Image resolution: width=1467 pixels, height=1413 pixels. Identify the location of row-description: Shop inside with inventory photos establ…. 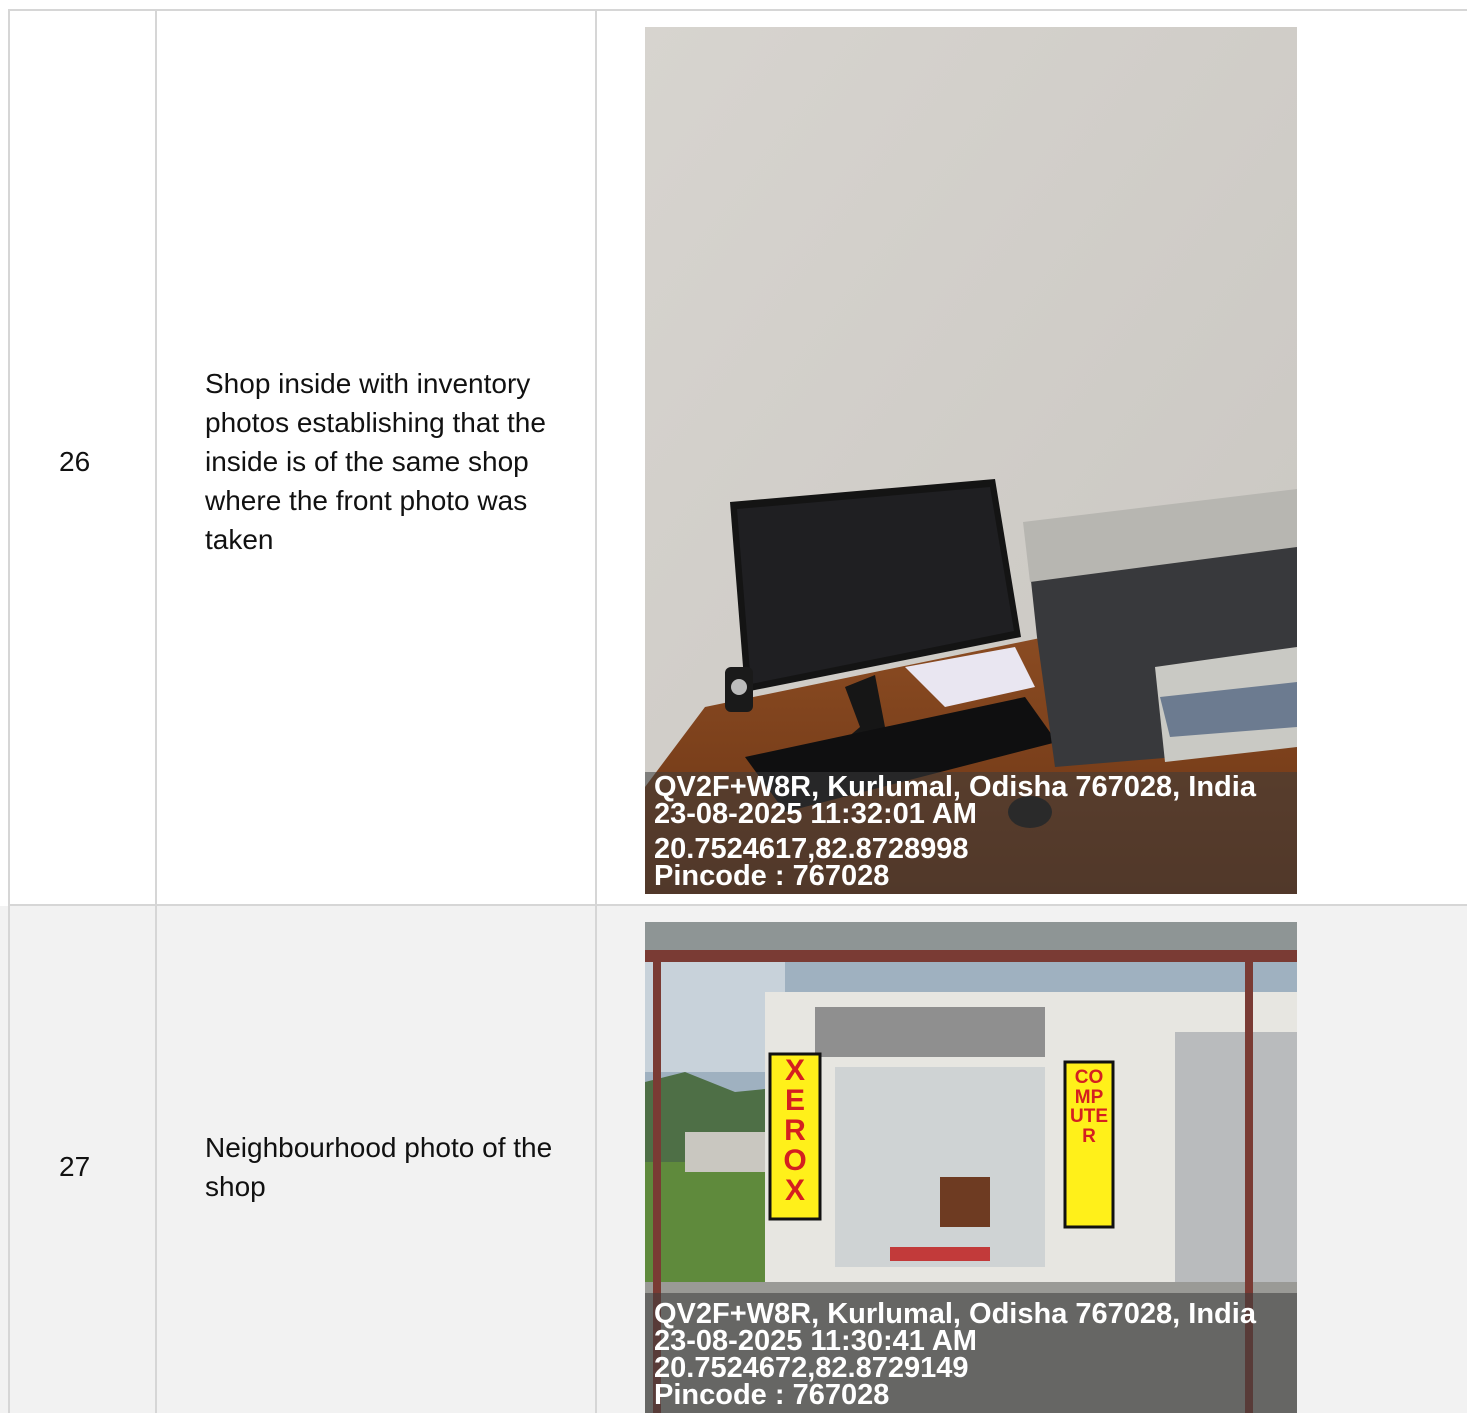
(375, 461).